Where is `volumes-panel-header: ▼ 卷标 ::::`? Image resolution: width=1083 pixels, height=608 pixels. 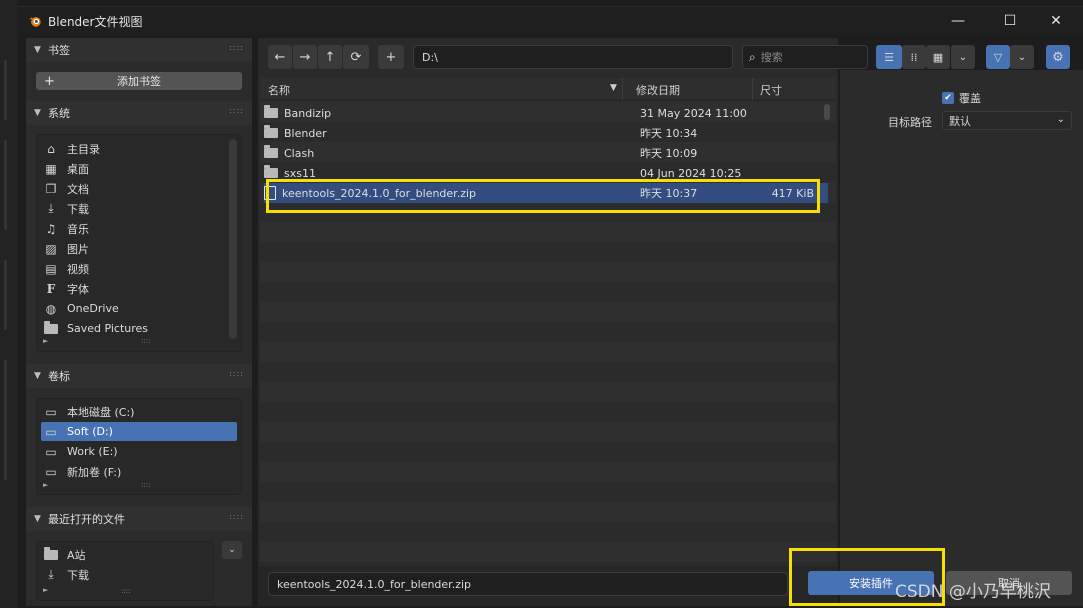 volumes-panel-header: ▼ 卷标 :::: is located at coordinates (139, 376).